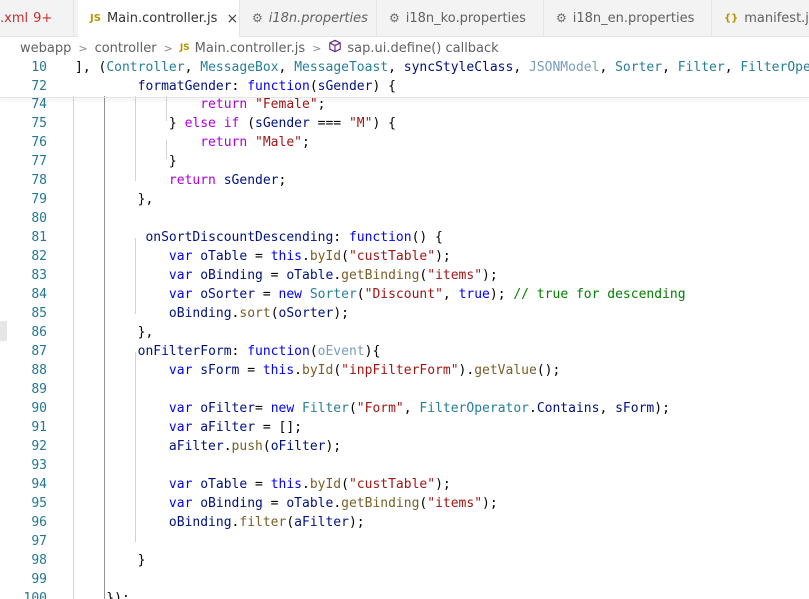  I want to click on code-line: 92 aFilter.push(oFilter);, so click(404, 446).